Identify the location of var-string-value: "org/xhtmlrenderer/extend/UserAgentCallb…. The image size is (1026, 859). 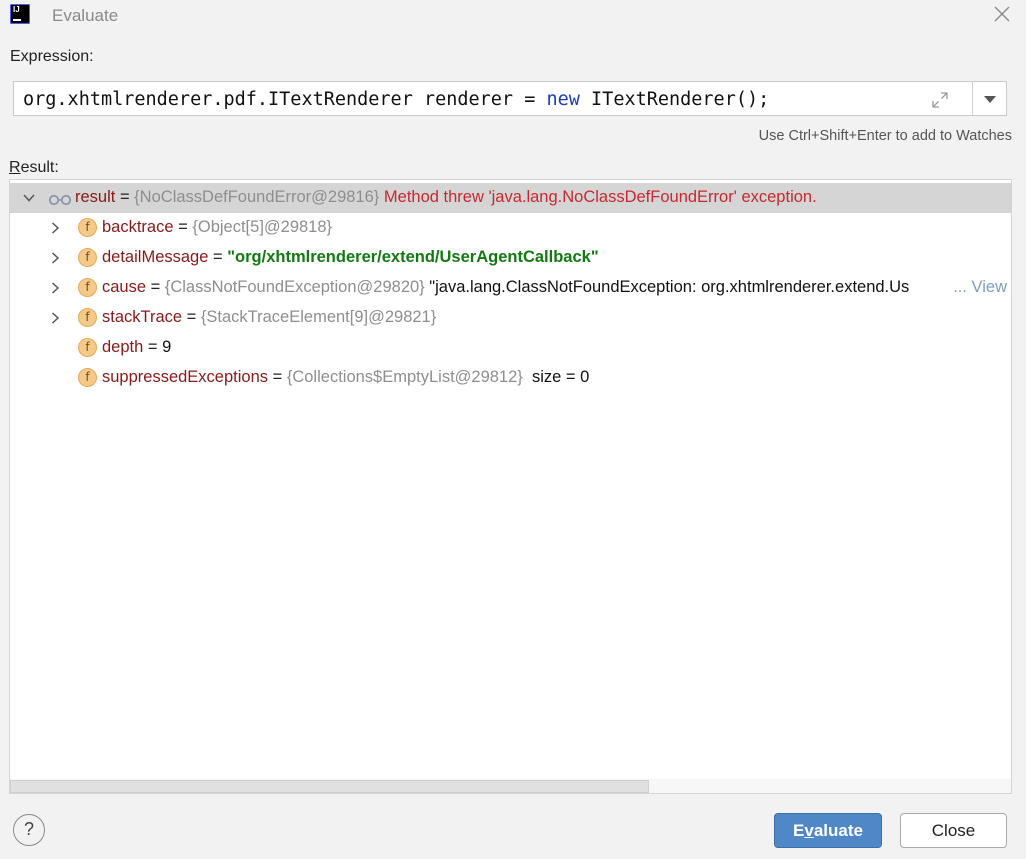
(413, 257).